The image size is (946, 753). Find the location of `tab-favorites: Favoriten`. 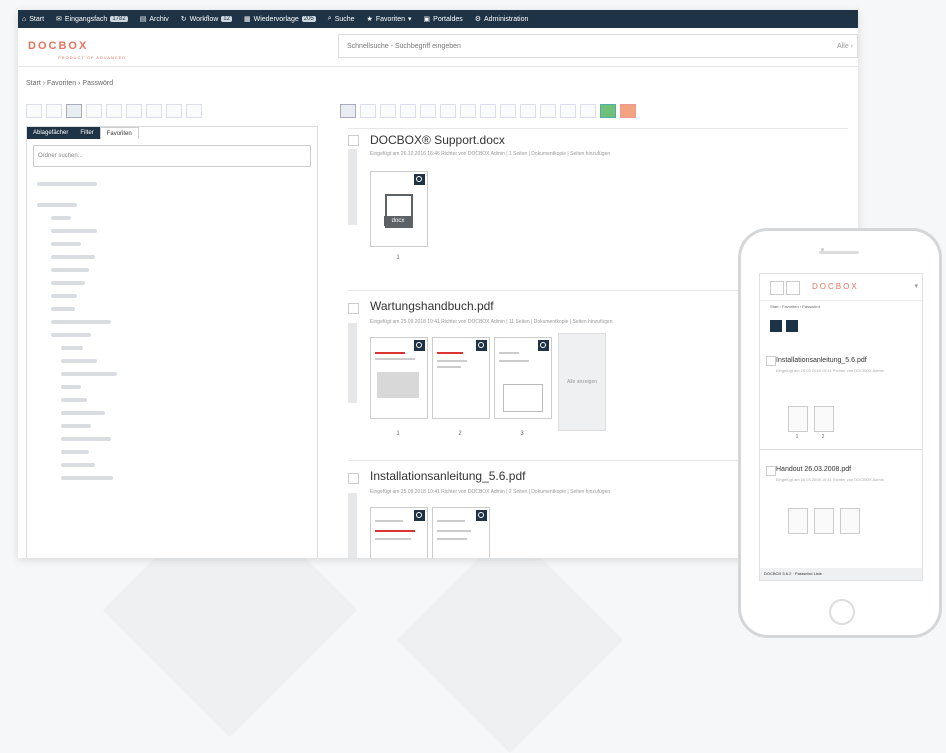

tab-favorites: Favoriten is located at coordinates (119, 133).